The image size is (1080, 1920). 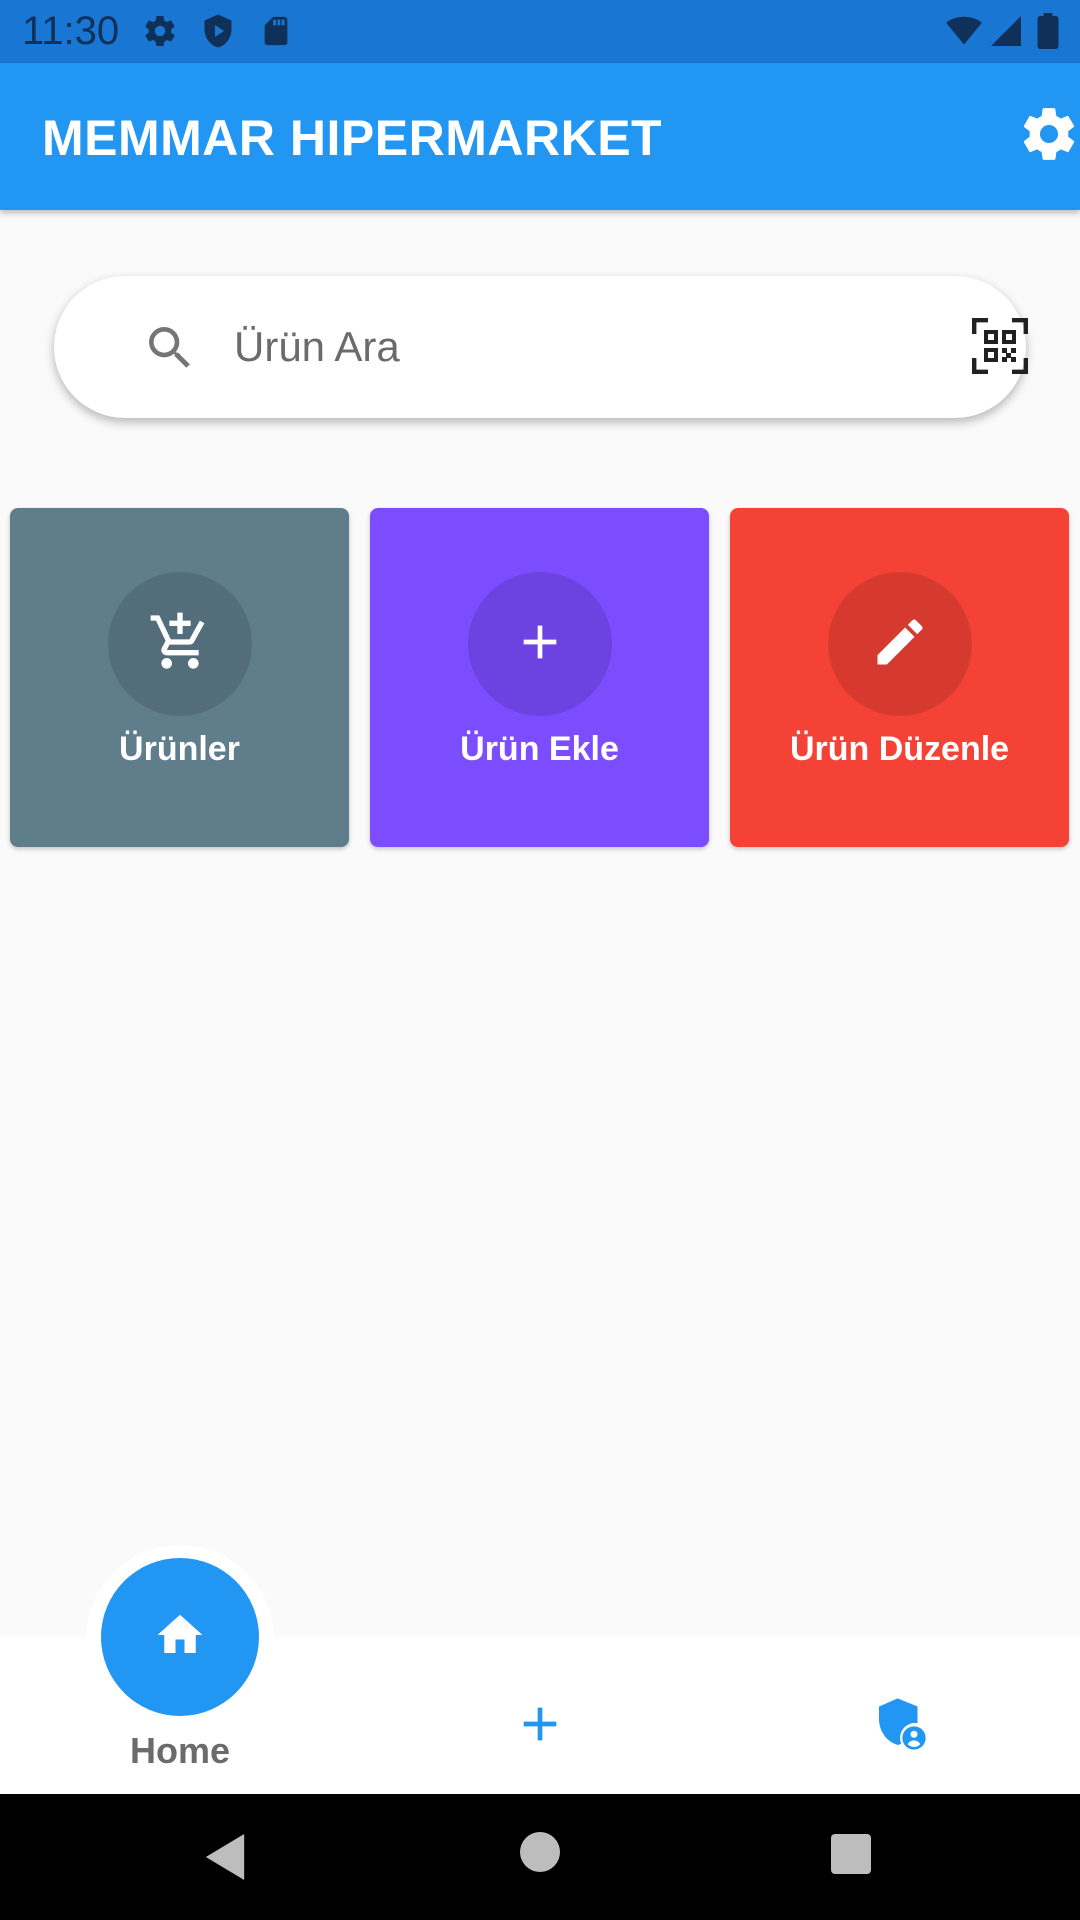 What do you see at coordinates (225, 1859) in the screenshot?
I see `back-icon` at bounding box center [225, 1859].